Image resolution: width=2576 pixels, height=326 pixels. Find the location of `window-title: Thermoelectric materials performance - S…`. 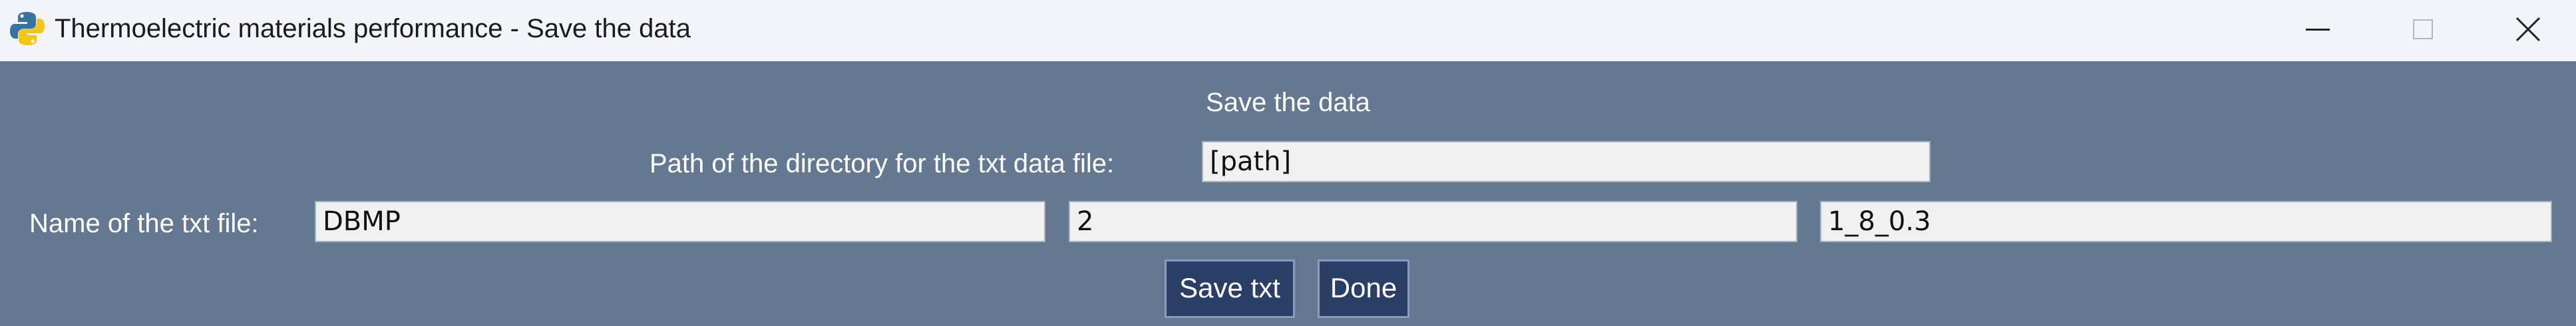

window-title: Thermoelectric materials performance - S… is located at coordinates (373, 28).